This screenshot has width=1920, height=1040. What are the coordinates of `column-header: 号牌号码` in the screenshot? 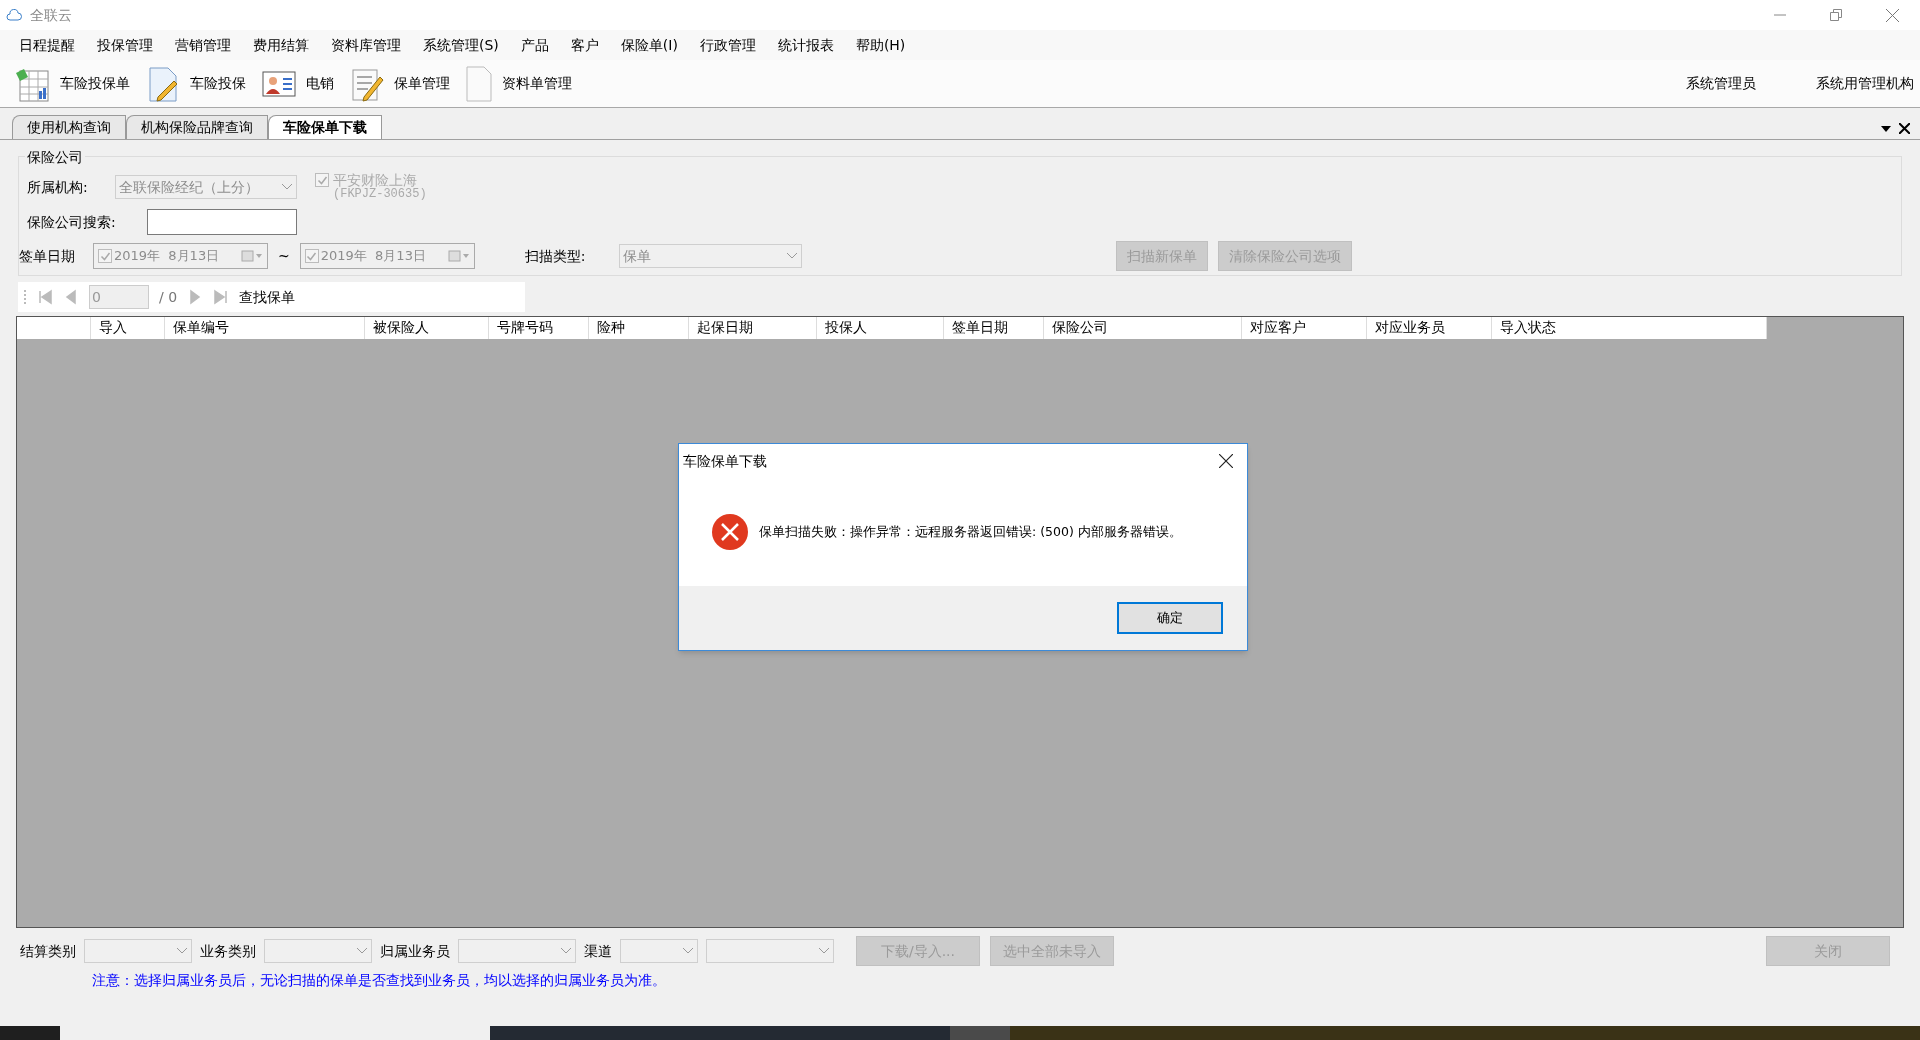 It's located at (539, 328).